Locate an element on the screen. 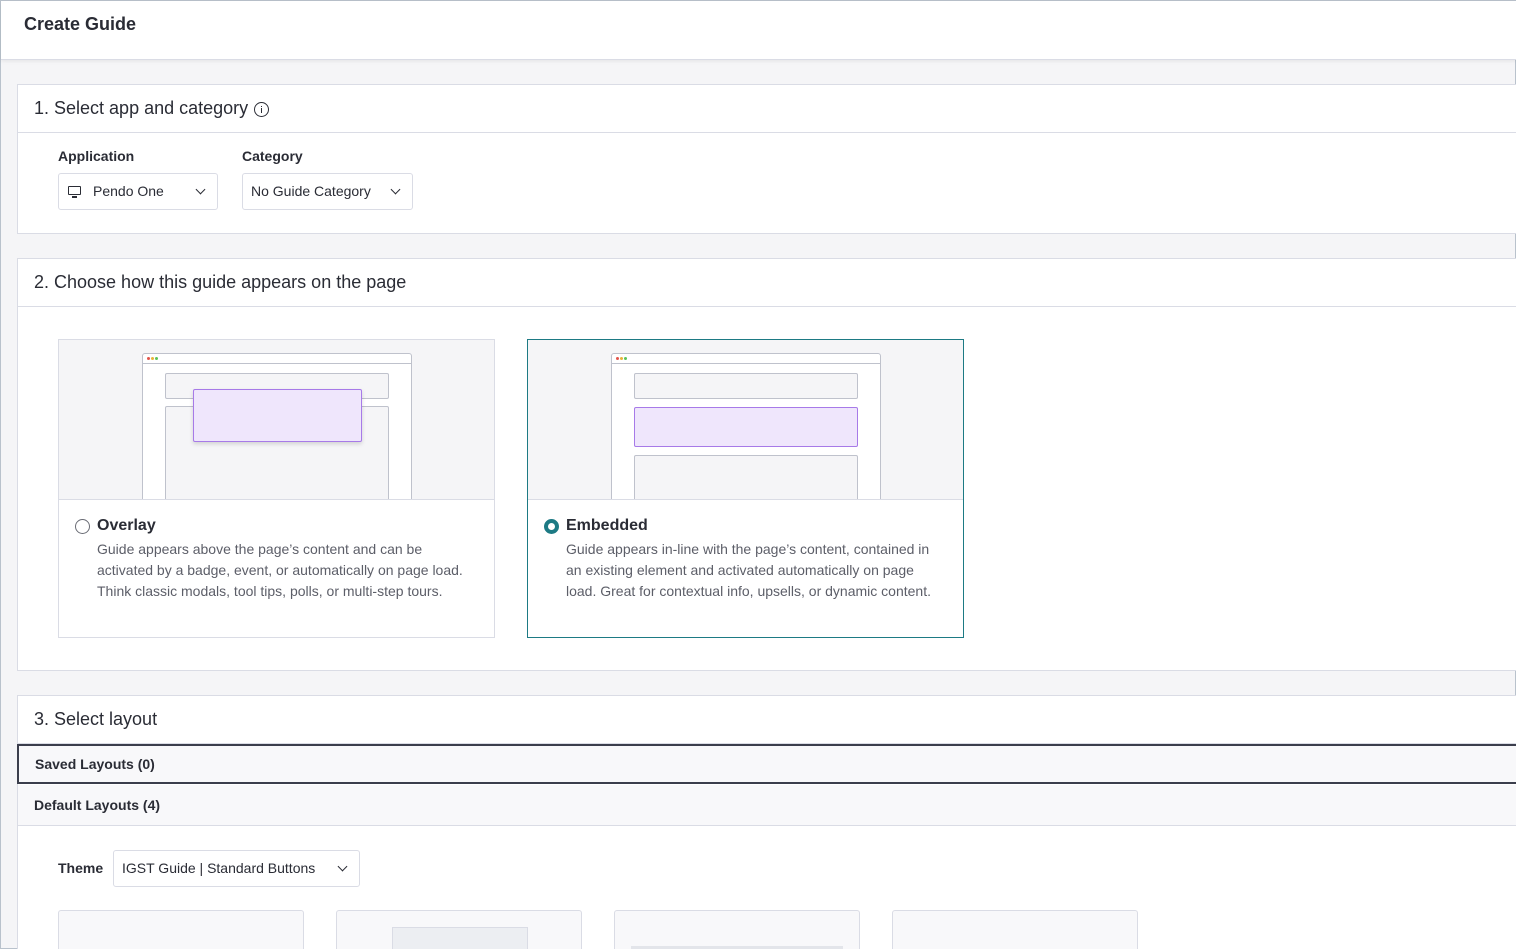 This screenshot has height=949, width=1516. theme-value: IGST Guide | Standard Buttons is located at coordinates (219, 868).